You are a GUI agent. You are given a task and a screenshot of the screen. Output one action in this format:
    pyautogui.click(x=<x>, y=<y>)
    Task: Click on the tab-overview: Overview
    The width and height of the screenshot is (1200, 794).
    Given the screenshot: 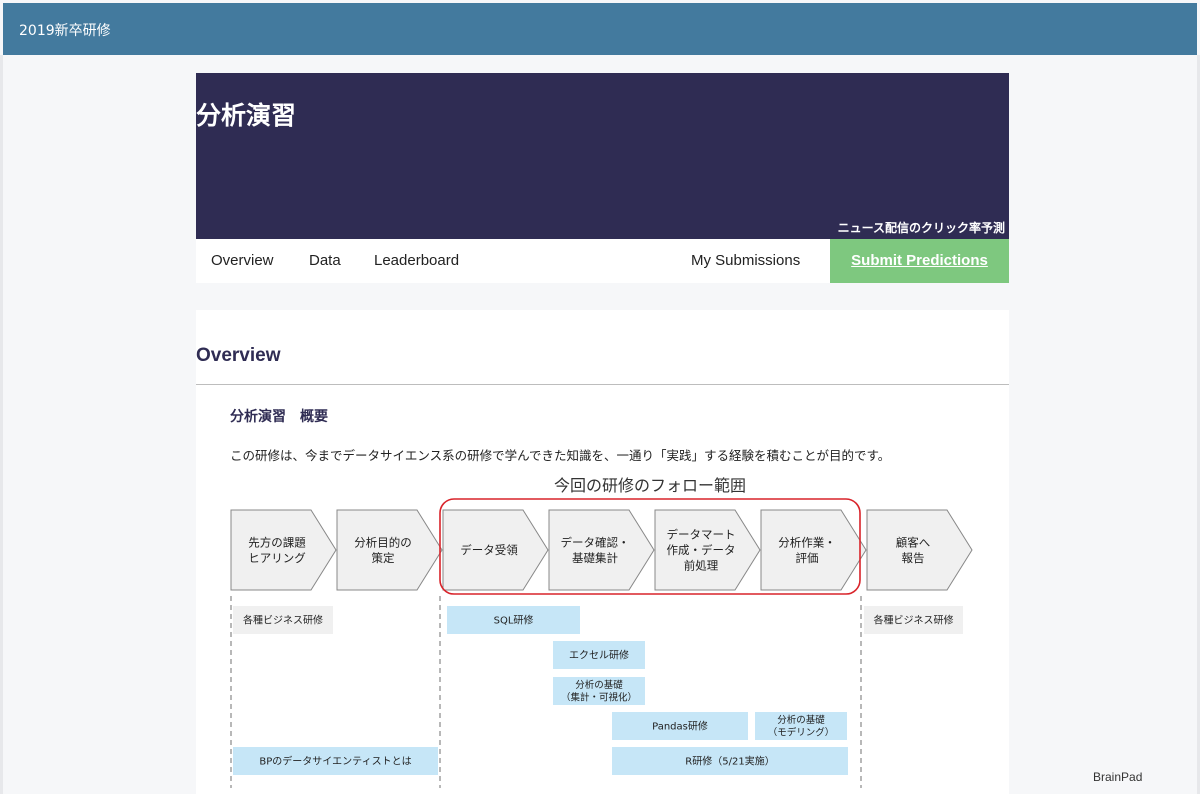 What is the action you would take?
    pyautogui.click(x=242, y=261)
    